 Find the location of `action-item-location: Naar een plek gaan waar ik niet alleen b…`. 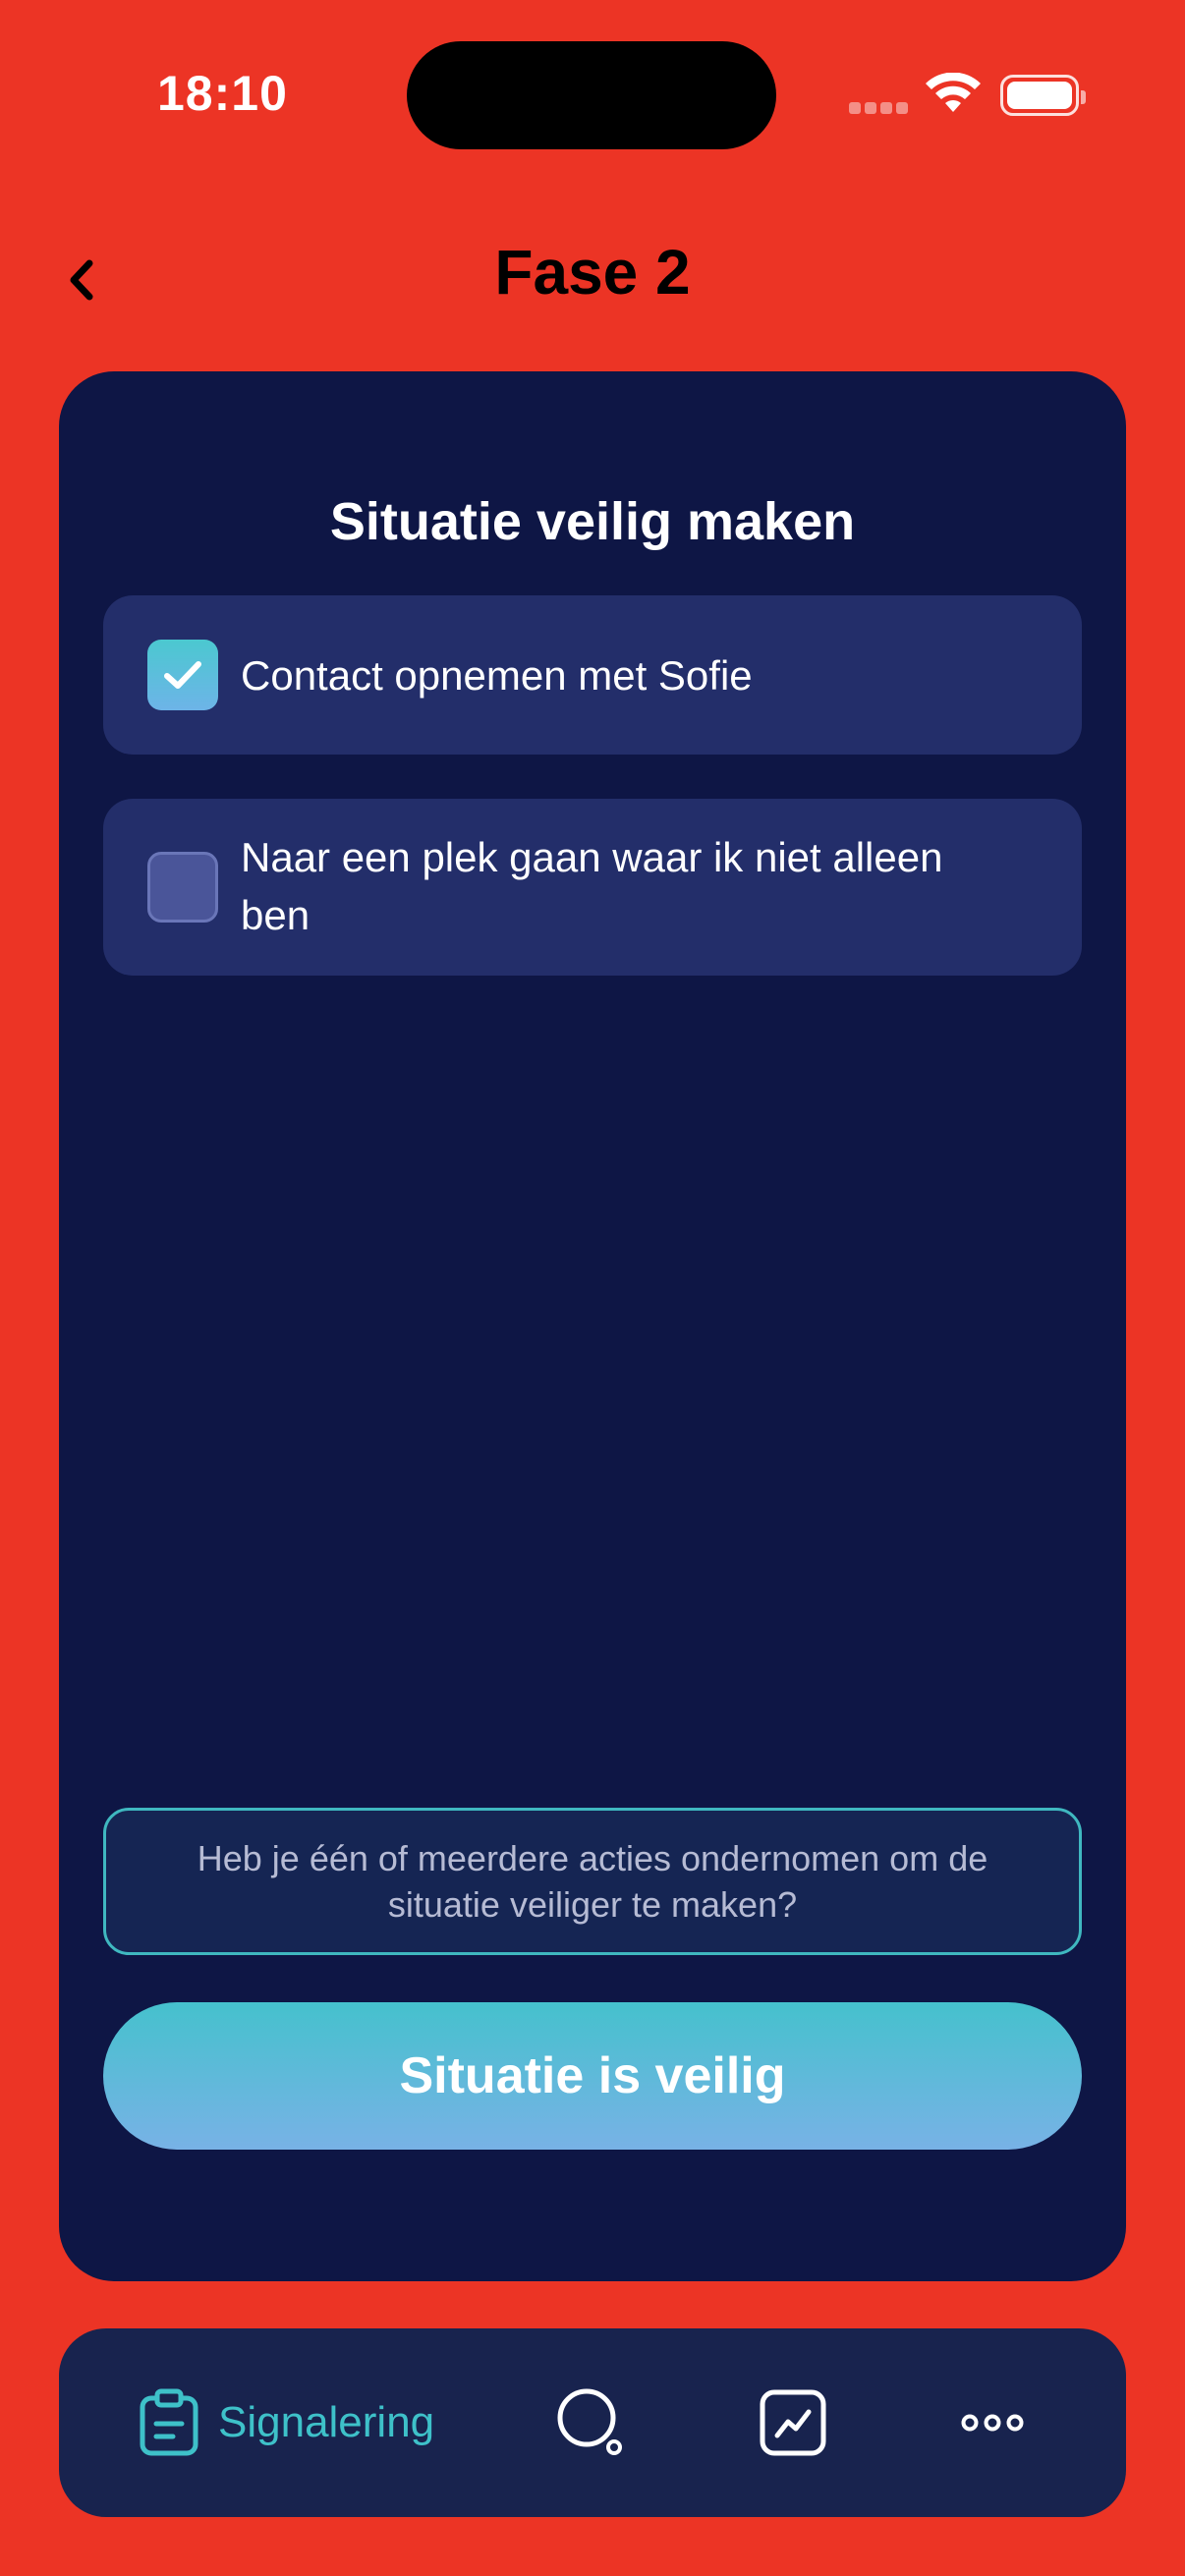

action-item-location: Naar een plek gaan waar ik niet alleen b… is located at coordinates (592, 887).